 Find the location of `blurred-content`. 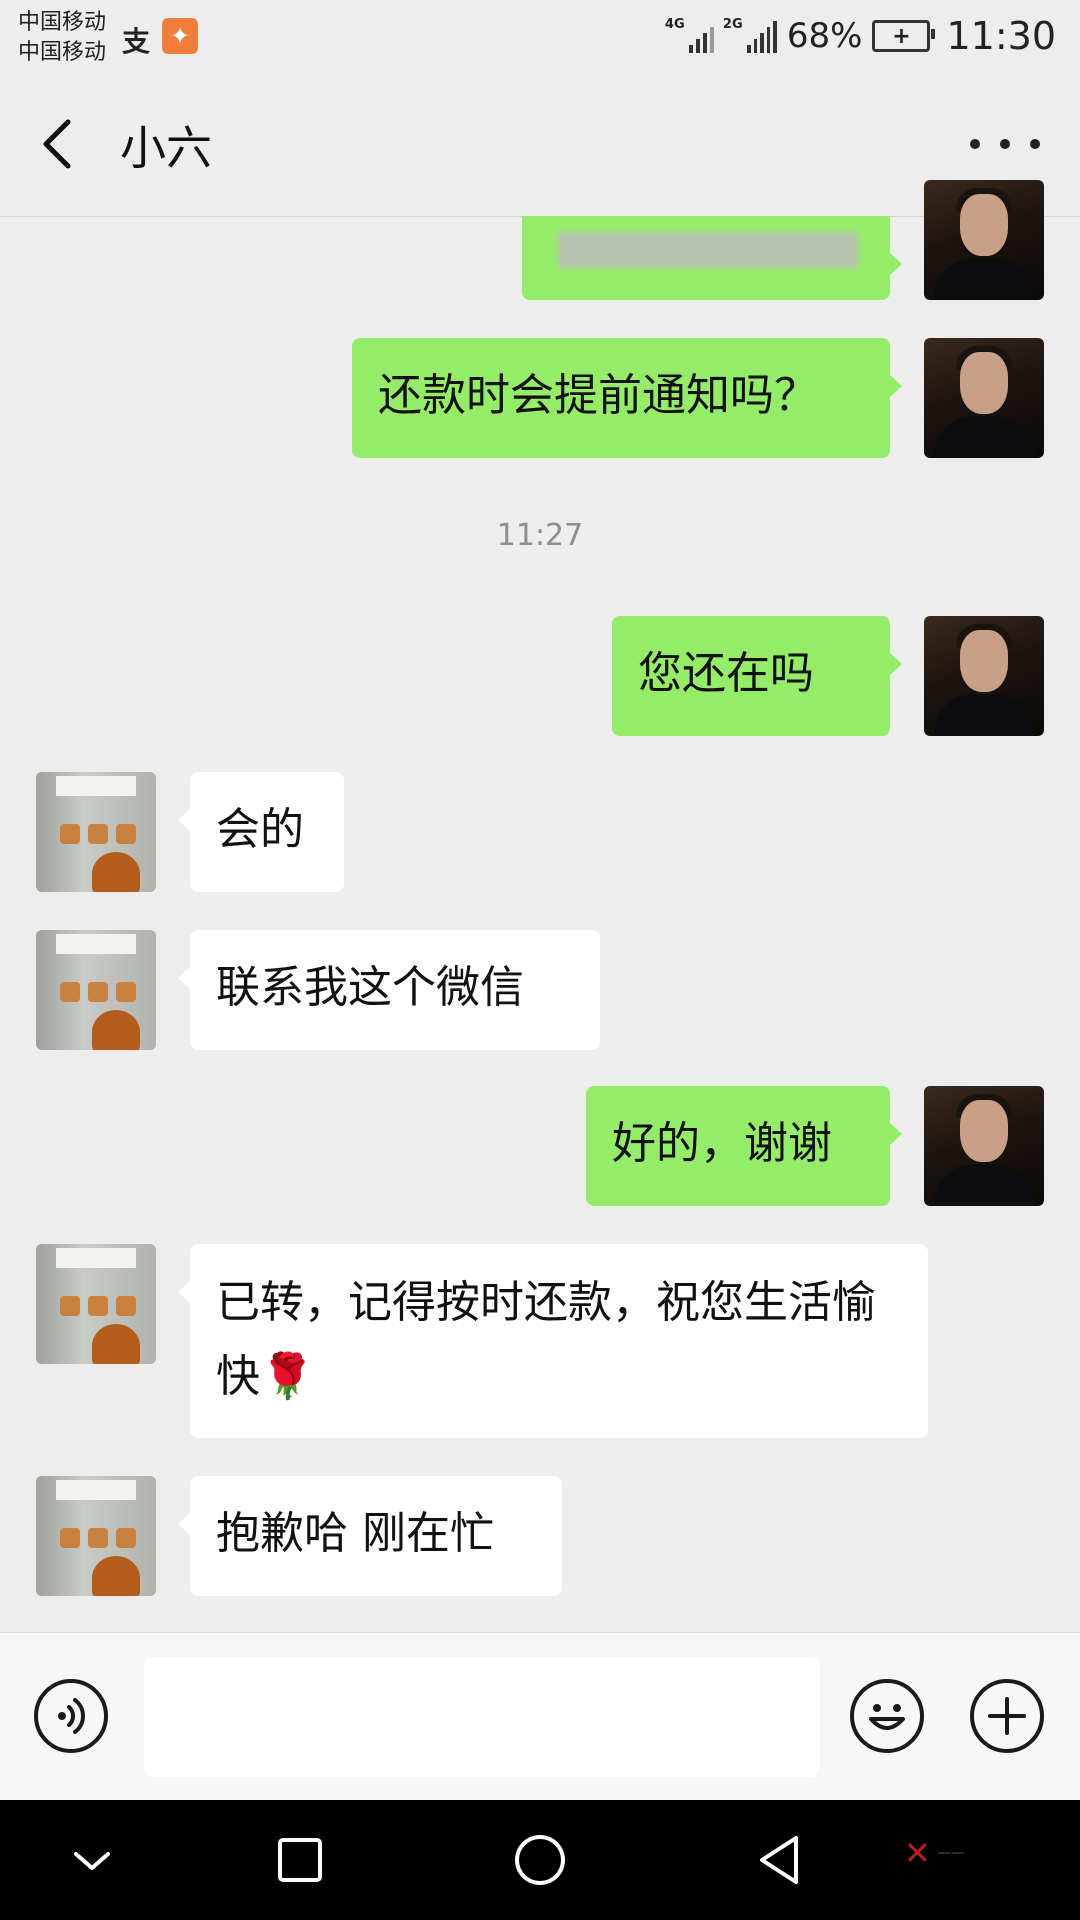

blurred-content is located at coordinates (708, 250).